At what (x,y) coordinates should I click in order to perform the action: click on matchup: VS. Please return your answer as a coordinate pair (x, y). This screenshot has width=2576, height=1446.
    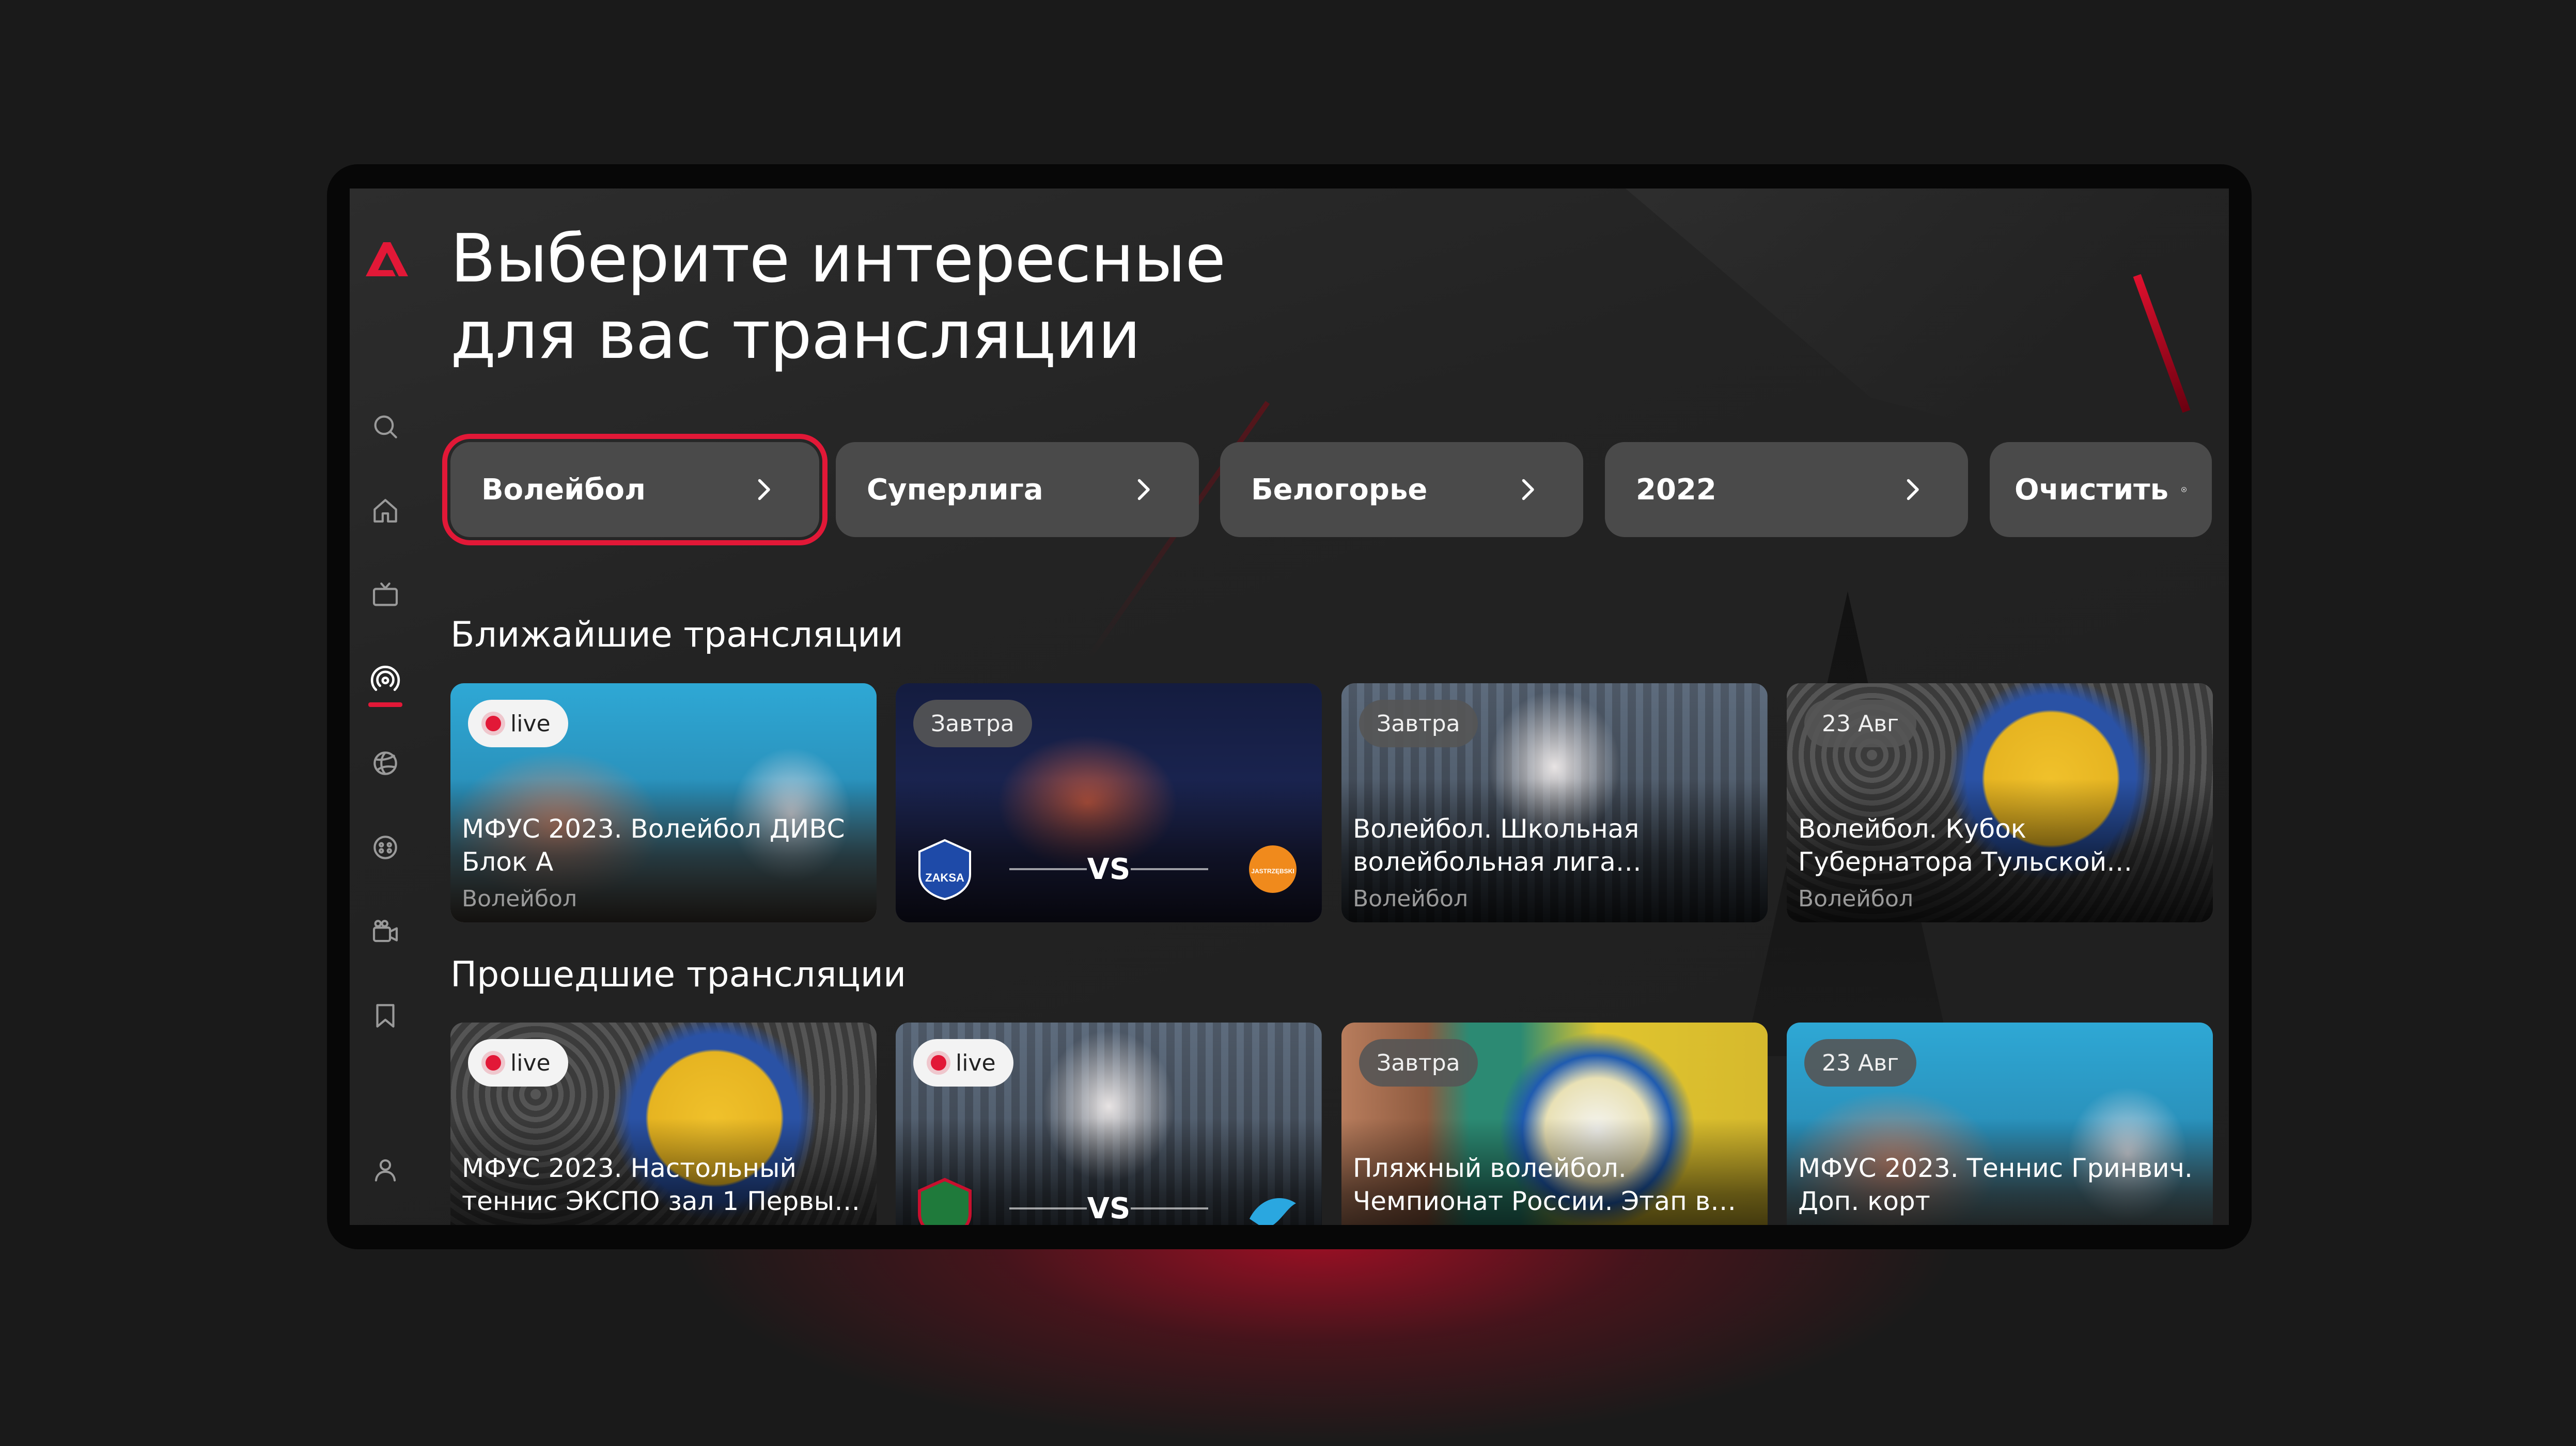
    Looking at the image, I should click on (1108, 1201).